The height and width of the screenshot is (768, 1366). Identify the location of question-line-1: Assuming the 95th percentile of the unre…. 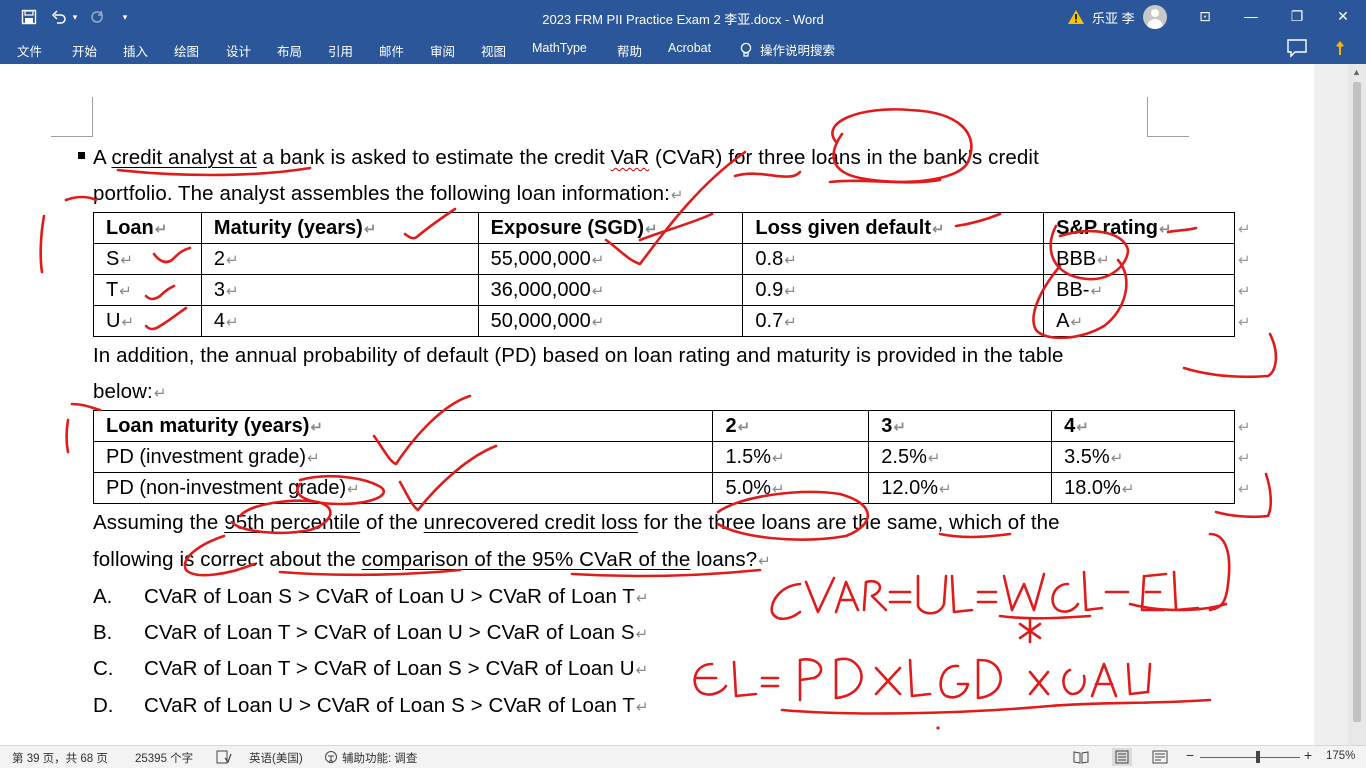
(576, 523).